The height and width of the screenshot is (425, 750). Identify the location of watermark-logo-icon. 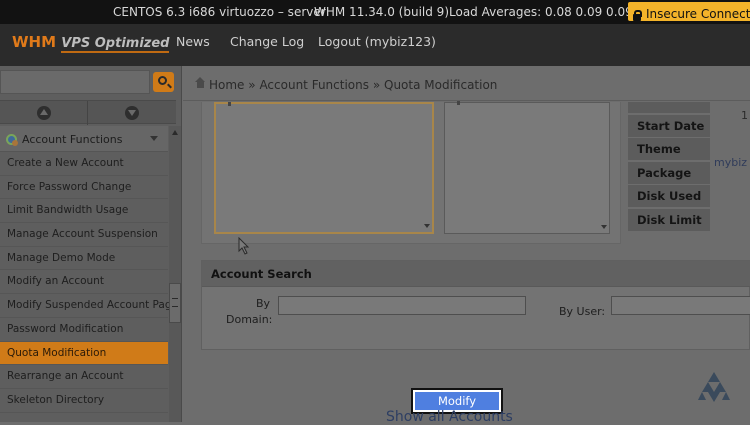
(714, 387).